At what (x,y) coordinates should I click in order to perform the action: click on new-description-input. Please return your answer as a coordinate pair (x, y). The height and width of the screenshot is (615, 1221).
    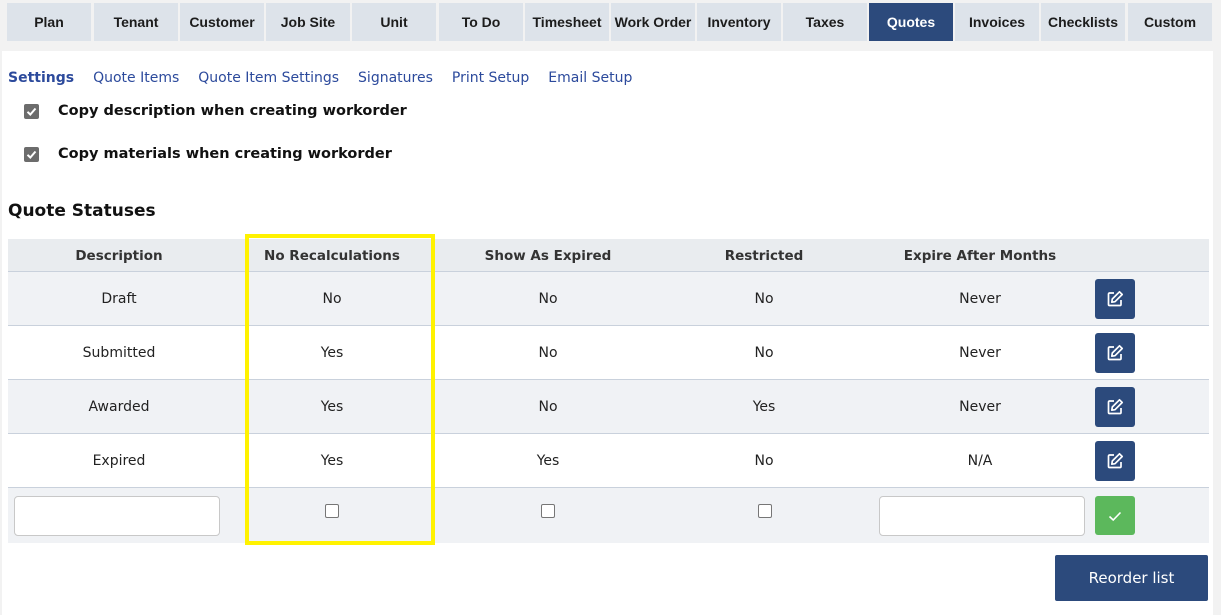
    Looking at the image, I should click on (117, 516).